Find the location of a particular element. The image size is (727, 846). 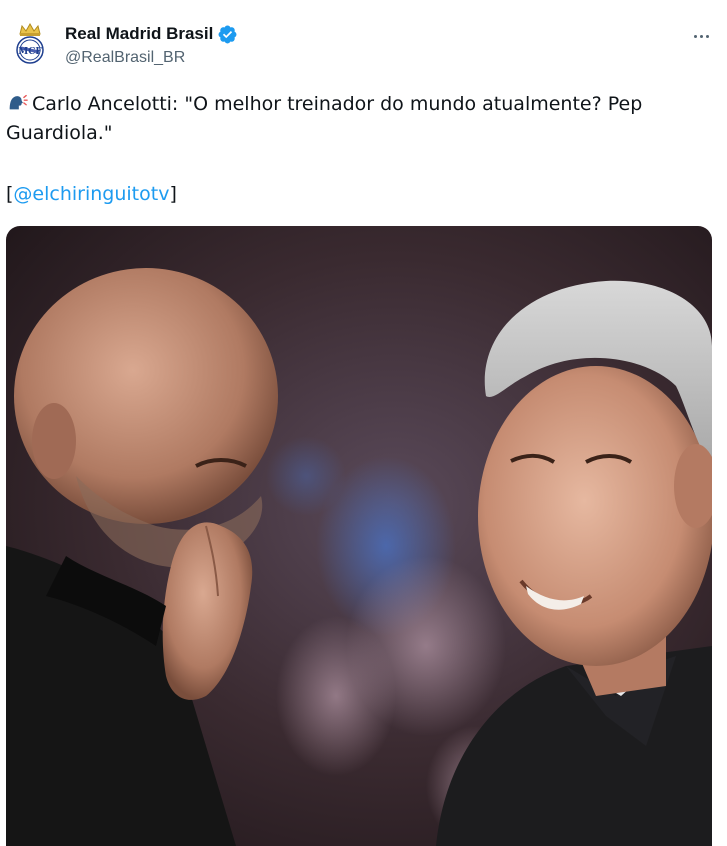

account-names: Real Madrid Brasil @RealBrasil_BR is located at coordinates (151, 44).